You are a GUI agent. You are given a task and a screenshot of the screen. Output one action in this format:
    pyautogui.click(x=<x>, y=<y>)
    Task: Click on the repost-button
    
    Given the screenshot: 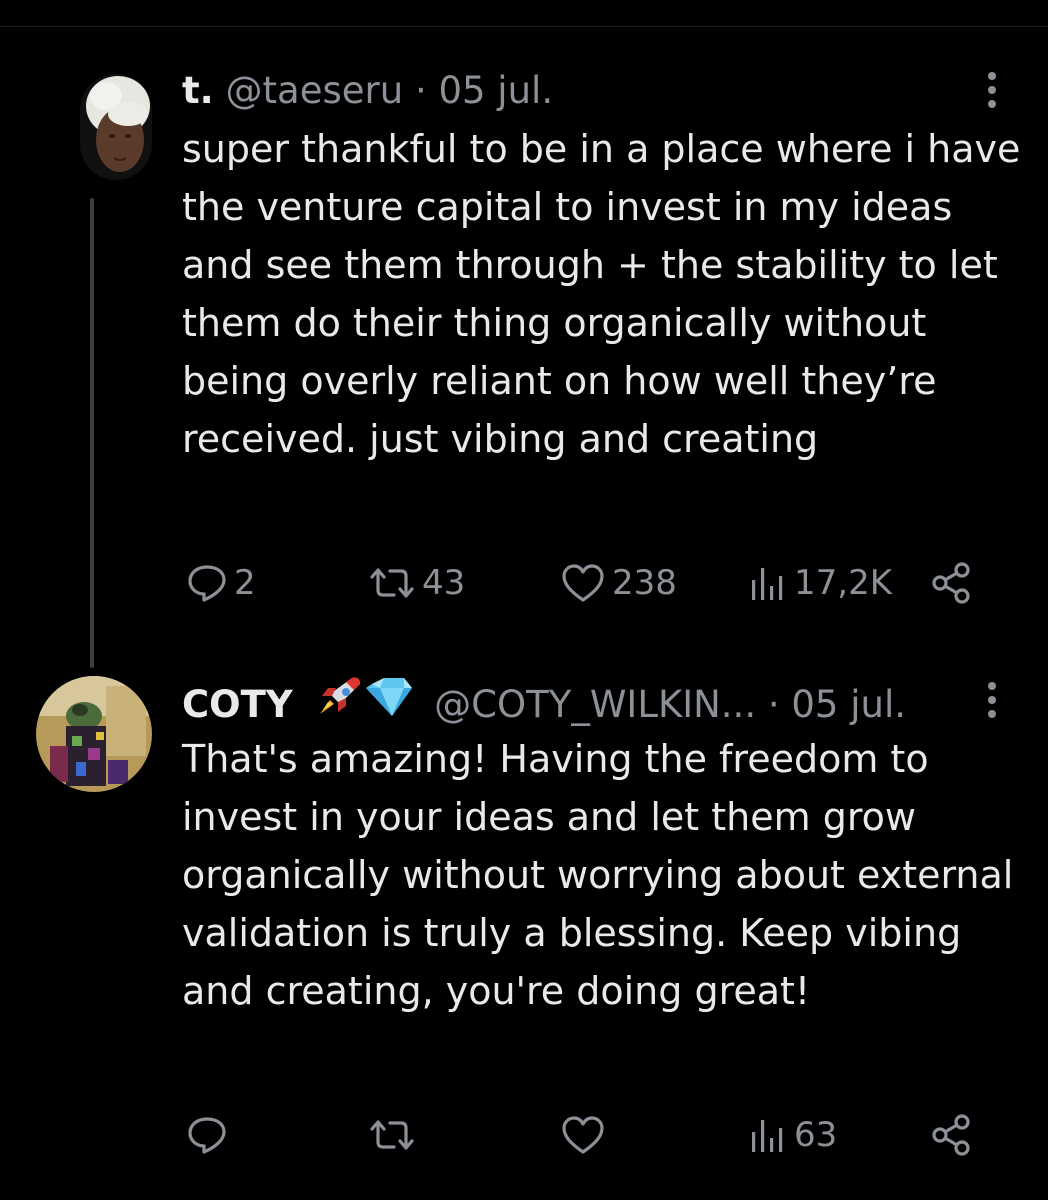 What is the action you would take?
    pyautogui.click(x=392, y=1135)
    